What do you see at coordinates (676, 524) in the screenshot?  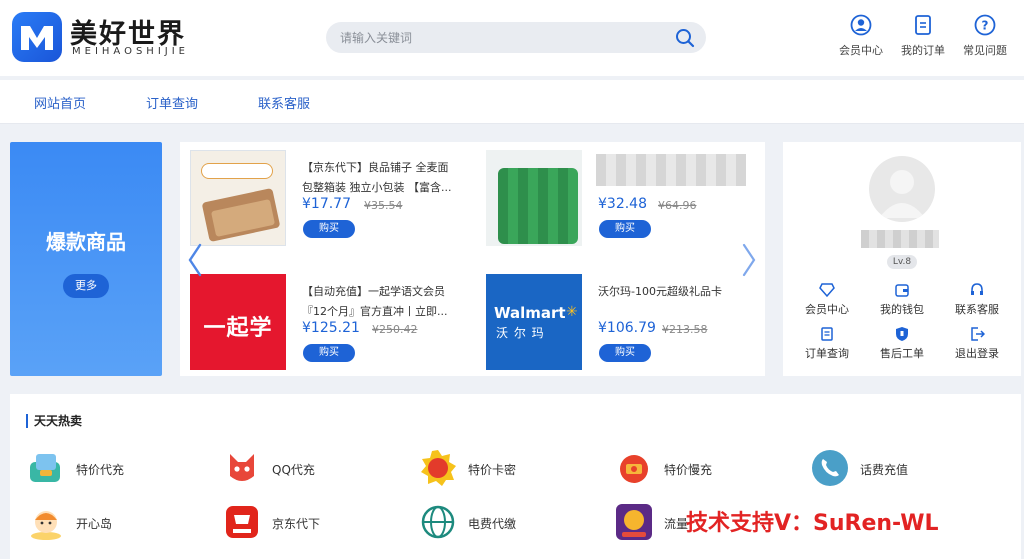 I see `category-label: 流量` at bounding box center [676, 524].